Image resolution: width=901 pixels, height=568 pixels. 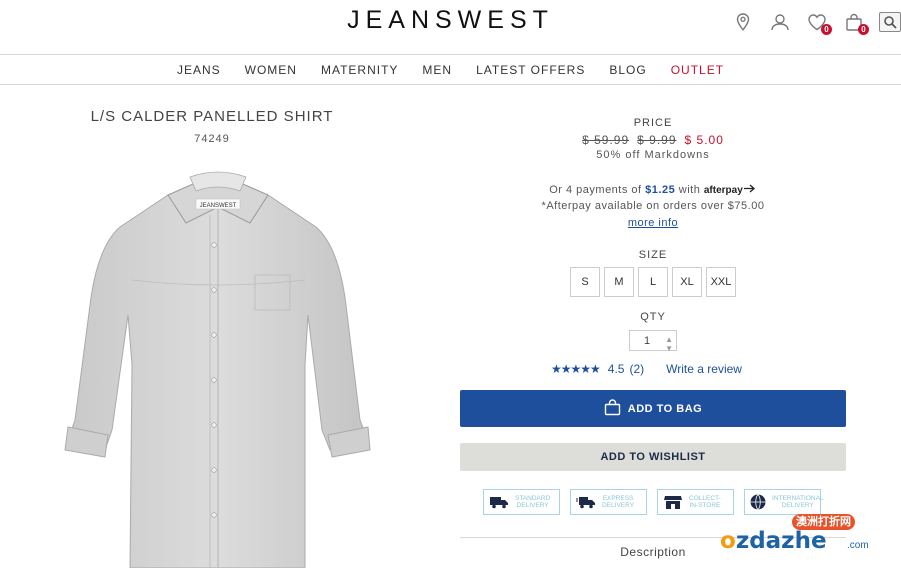 What do you see at coordinates (689, 190) in the screenshot?
I see `afterpay-with: with` at bounding box center [689, 190].